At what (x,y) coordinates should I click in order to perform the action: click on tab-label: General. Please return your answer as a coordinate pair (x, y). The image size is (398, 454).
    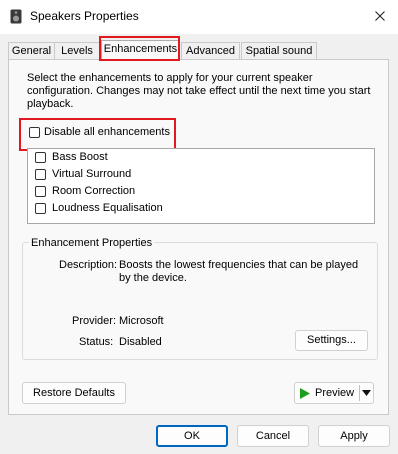
    Looking at the image, I should click on (31, 51).